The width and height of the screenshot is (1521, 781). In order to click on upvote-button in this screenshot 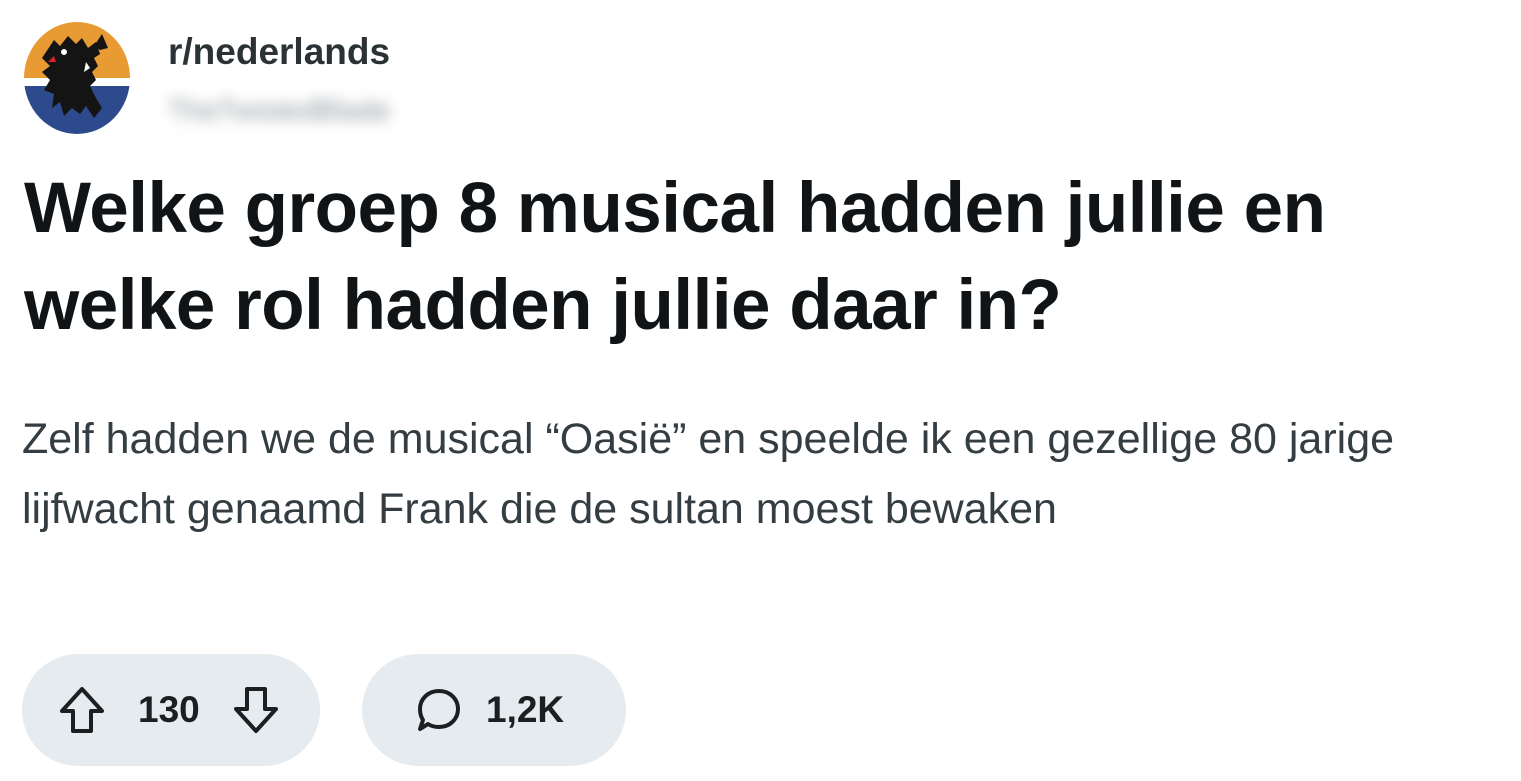, I will do `click(82, 710)`.